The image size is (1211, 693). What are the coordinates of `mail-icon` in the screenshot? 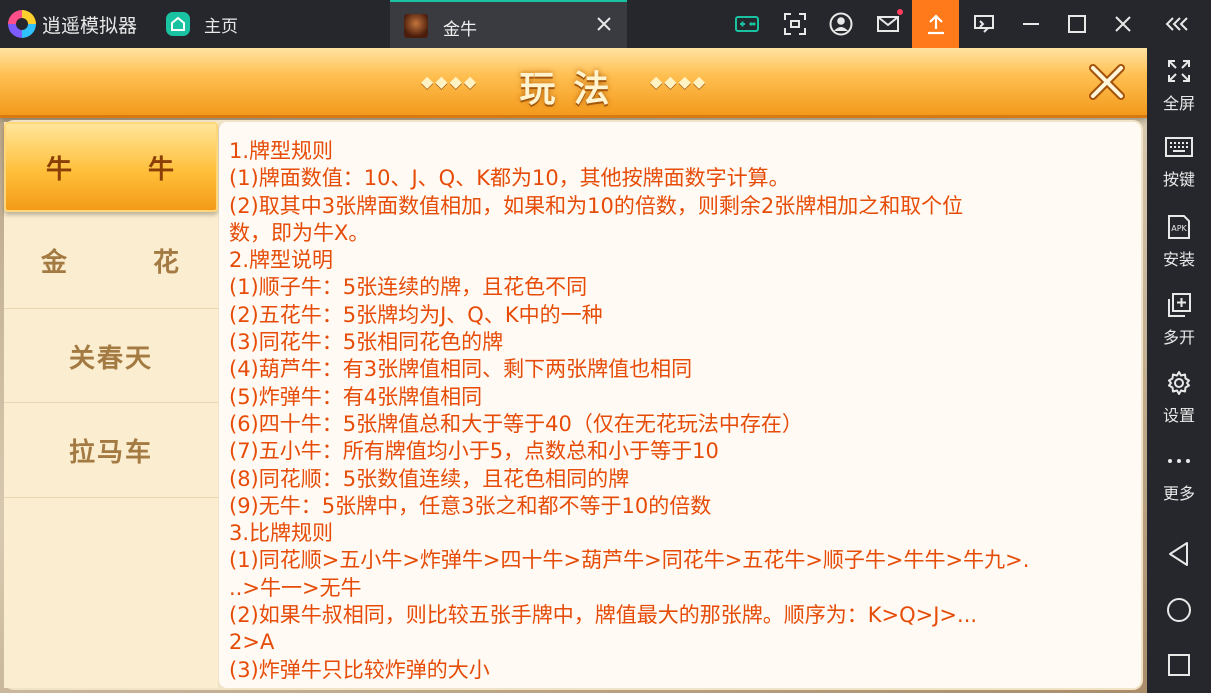 It's located at (888, 24).